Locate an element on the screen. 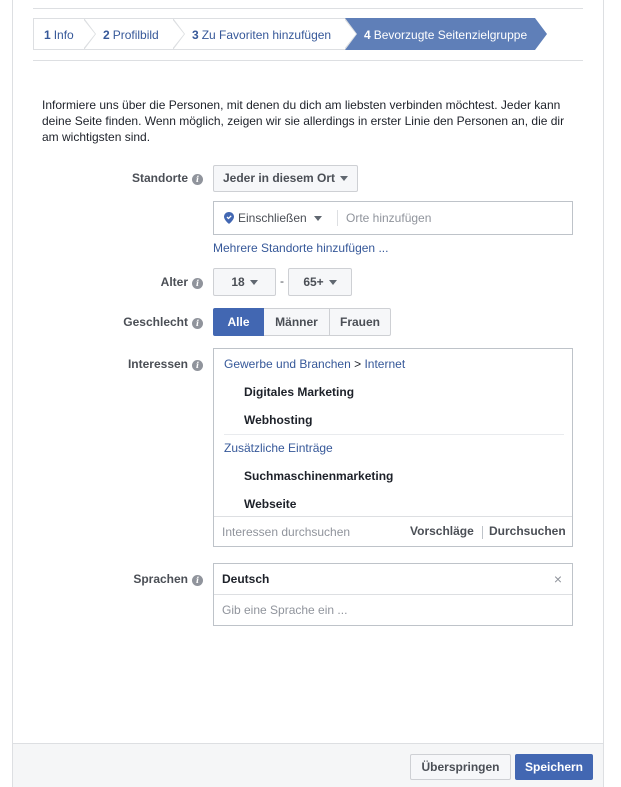 The image size is (621, 787). step-label: Profilbild is located at coordinates (135, 35).